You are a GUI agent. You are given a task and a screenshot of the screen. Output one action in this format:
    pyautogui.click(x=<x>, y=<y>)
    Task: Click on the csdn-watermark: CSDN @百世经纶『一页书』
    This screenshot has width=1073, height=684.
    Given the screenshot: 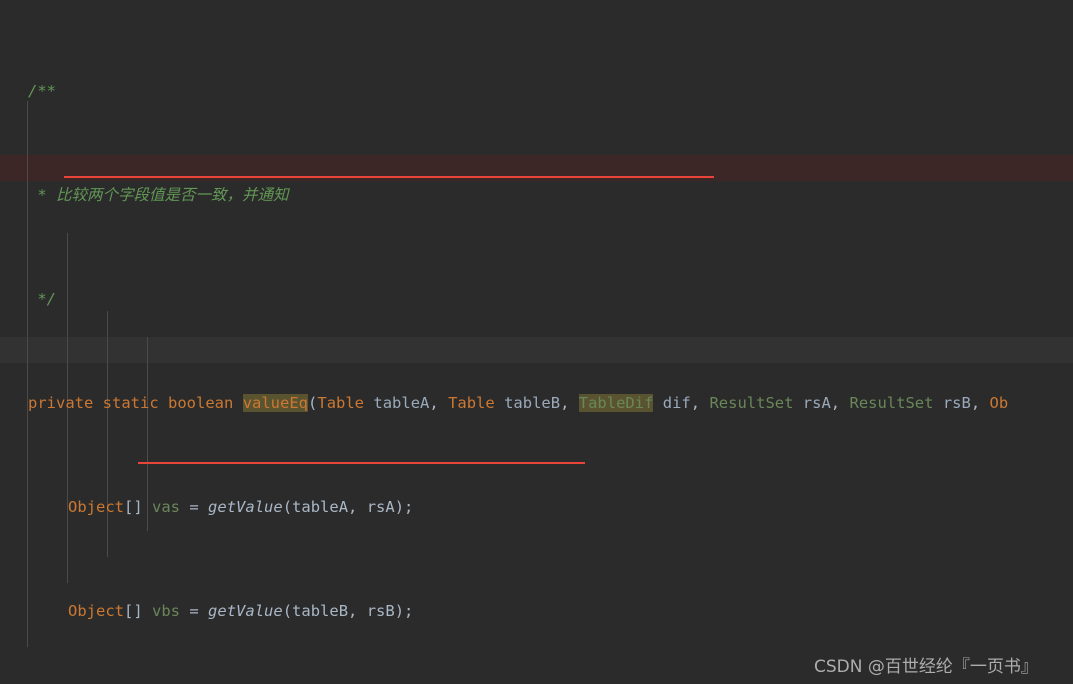 What is the action you would take?
    pyautogui.click(x=926, y=667)
    